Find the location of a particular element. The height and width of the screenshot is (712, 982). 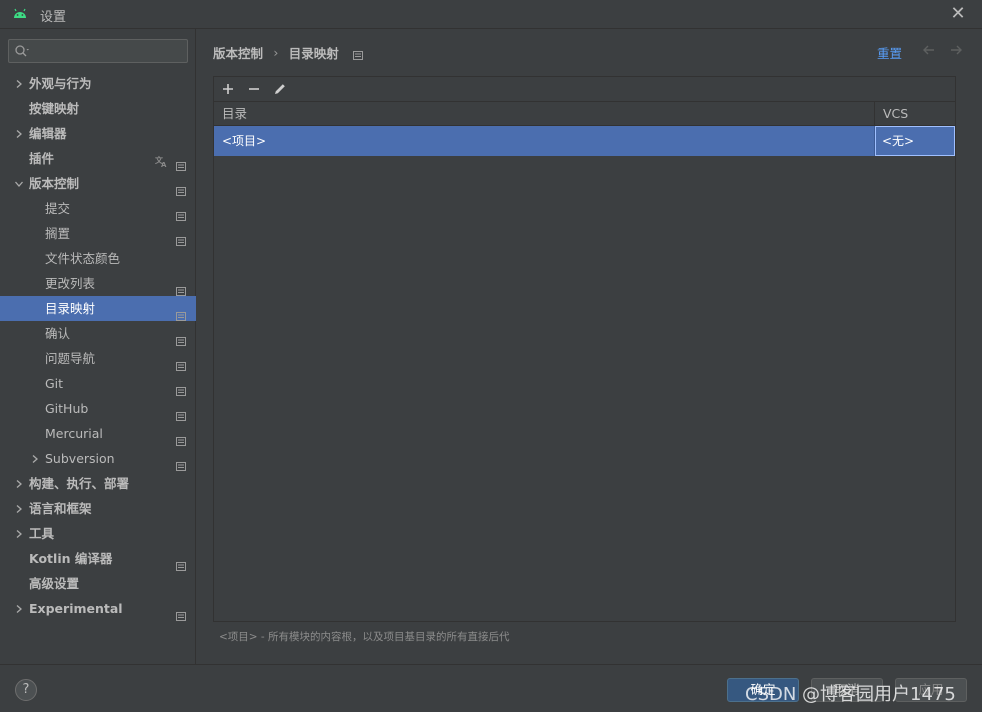

sidebar-item-label: 插件 is located at coordinates (42, 158).